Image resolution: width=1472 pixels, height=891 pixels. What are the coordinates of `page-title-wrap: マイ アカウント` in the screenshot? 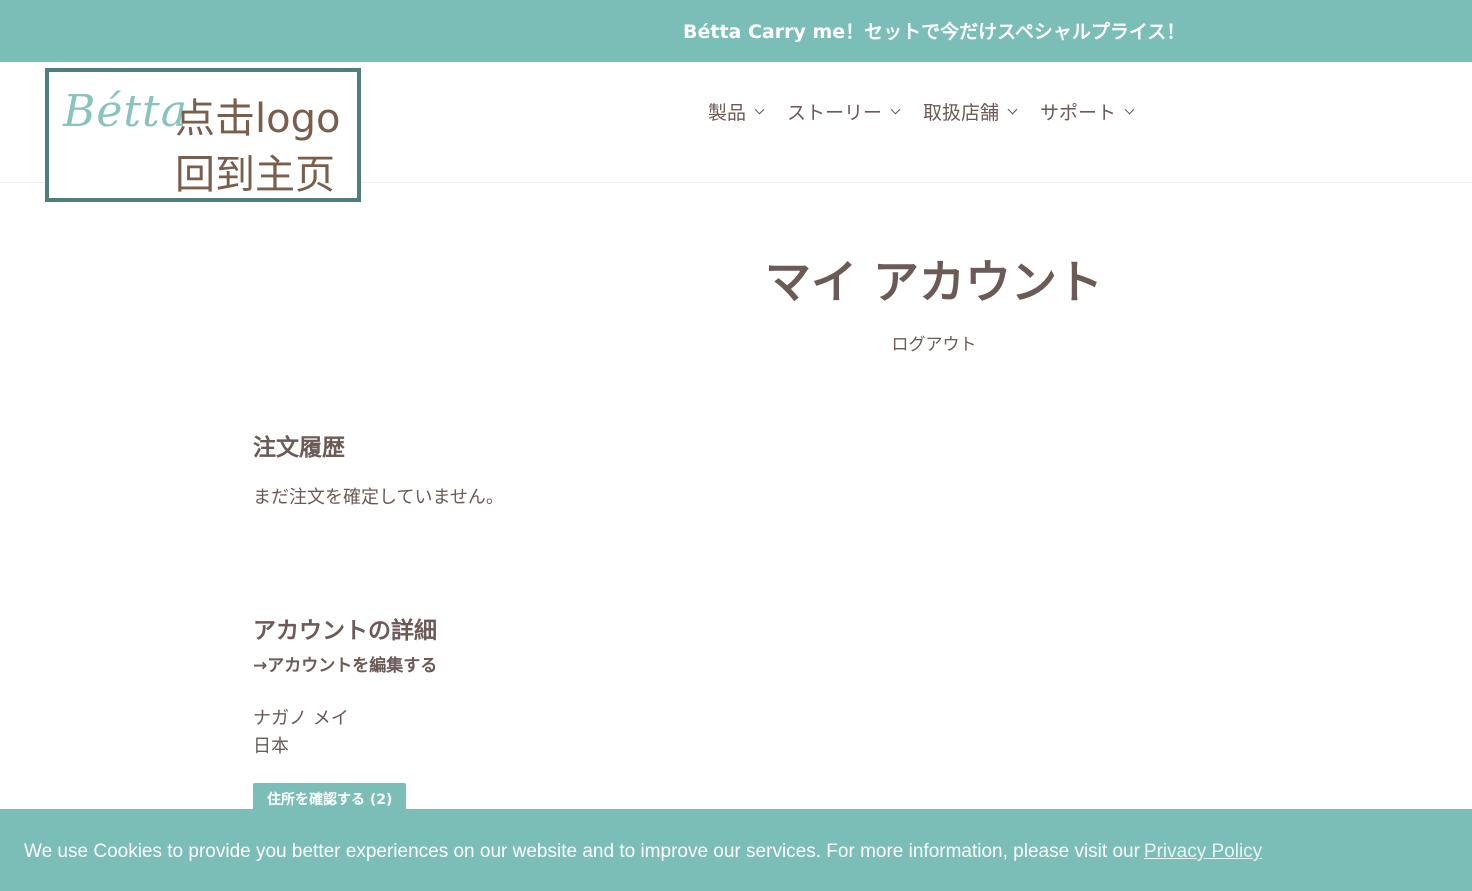 It's located at (934, 279).